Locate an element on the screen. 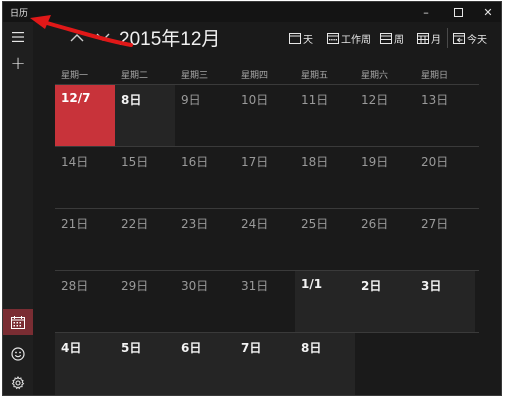  weekday-label: 星期二 is located at coordinates (135, 76).